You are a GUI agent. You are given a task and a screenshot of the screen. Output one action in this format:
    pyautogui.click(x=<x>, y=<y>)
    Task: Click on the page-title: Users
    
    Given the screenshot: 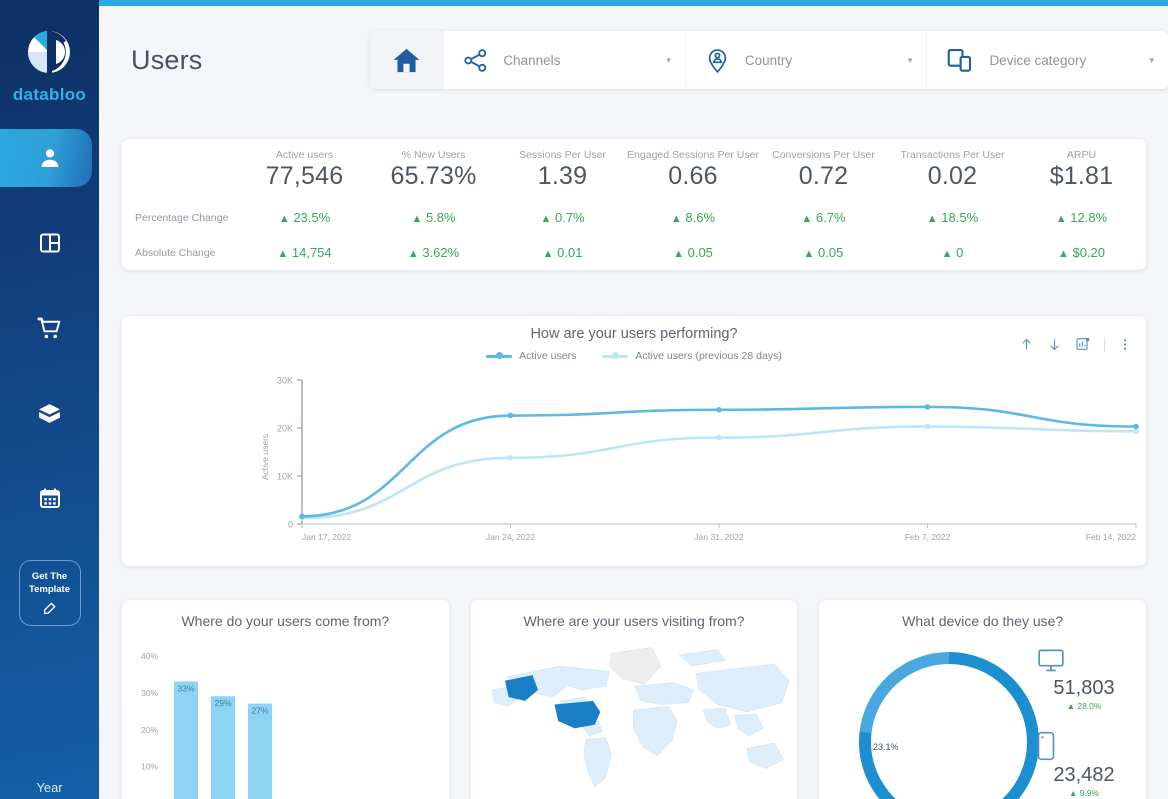 What is the action you would take?
    pyautogui.click(x=167, y=59)
    